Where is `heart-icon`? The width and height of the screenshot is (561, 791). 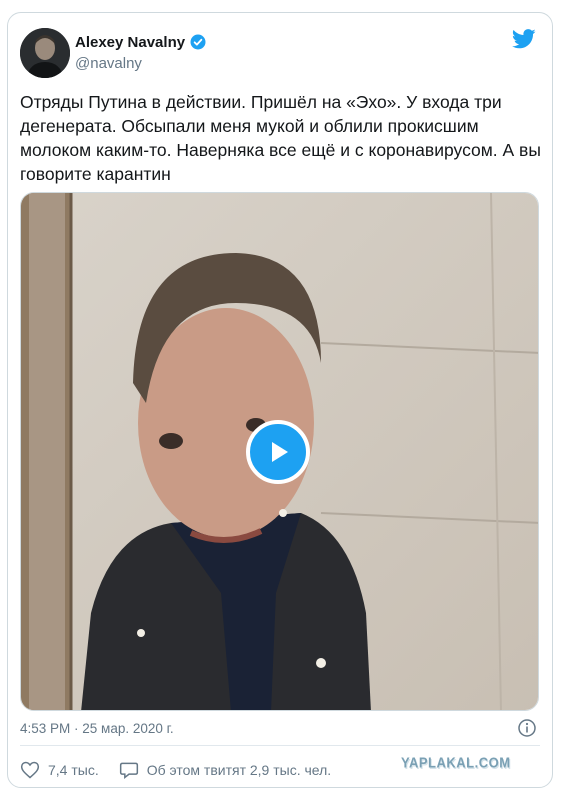 heart-icon is located at coordinates (30, 770).